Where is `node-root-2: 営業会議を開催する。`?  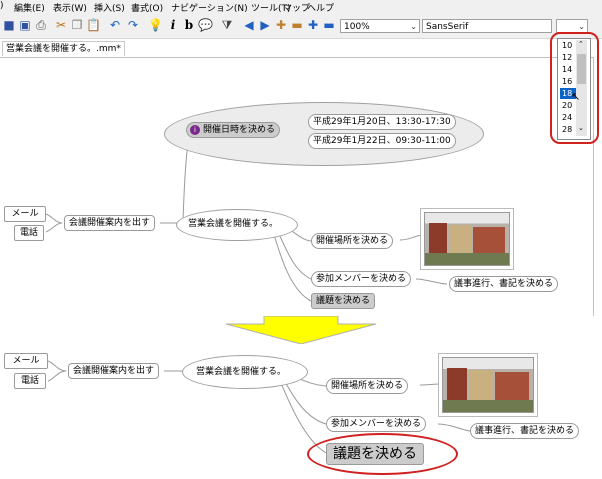 node-root-2: 営業会議を開催する。 is located at coordinates (241, 370).